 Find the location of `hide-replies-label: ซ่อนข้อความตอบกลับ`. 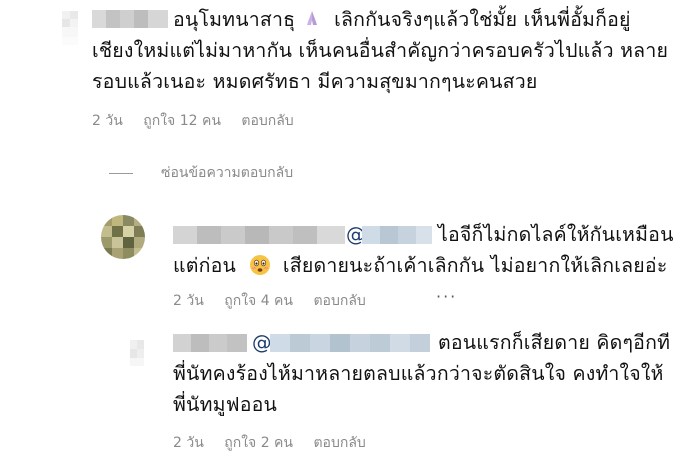

hide-replies-label: ซ่อนข้อความตอบกลับ is located at coordinates (227, 173).